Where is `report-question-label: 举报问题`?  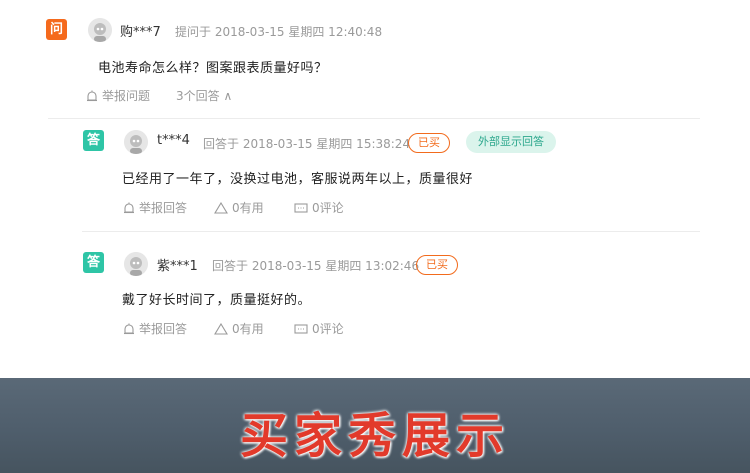 report-question-label: 举报问题 is located at coordinates (126, 96).